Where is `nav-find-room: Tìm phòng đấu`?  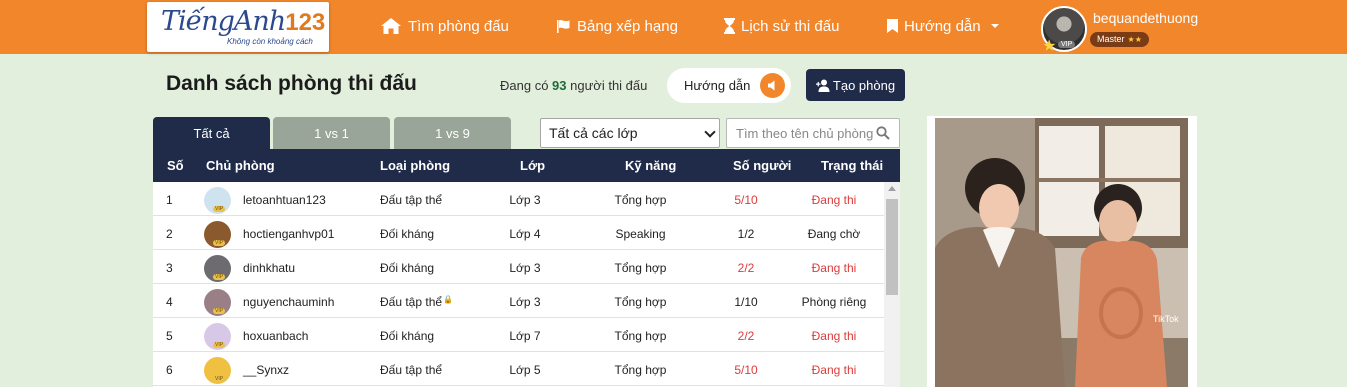 nav-find-room: Tìm phòng đấu is located at coordinates (444, 26).